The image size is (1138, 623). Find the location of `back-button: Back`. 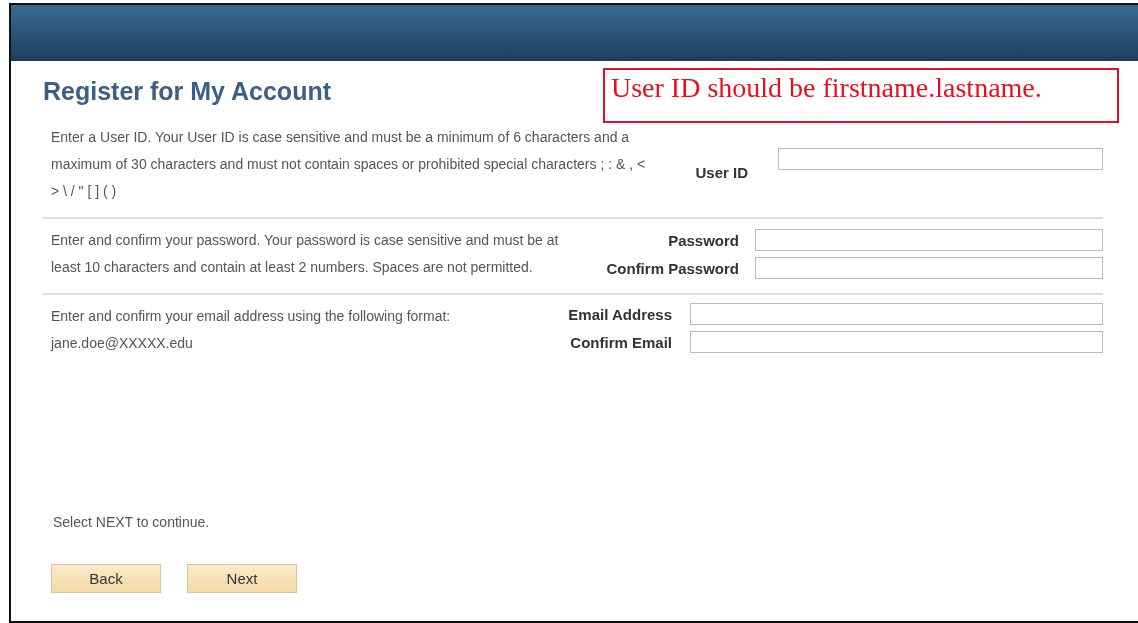

back-button: Back is located at coordinates (106, 578).